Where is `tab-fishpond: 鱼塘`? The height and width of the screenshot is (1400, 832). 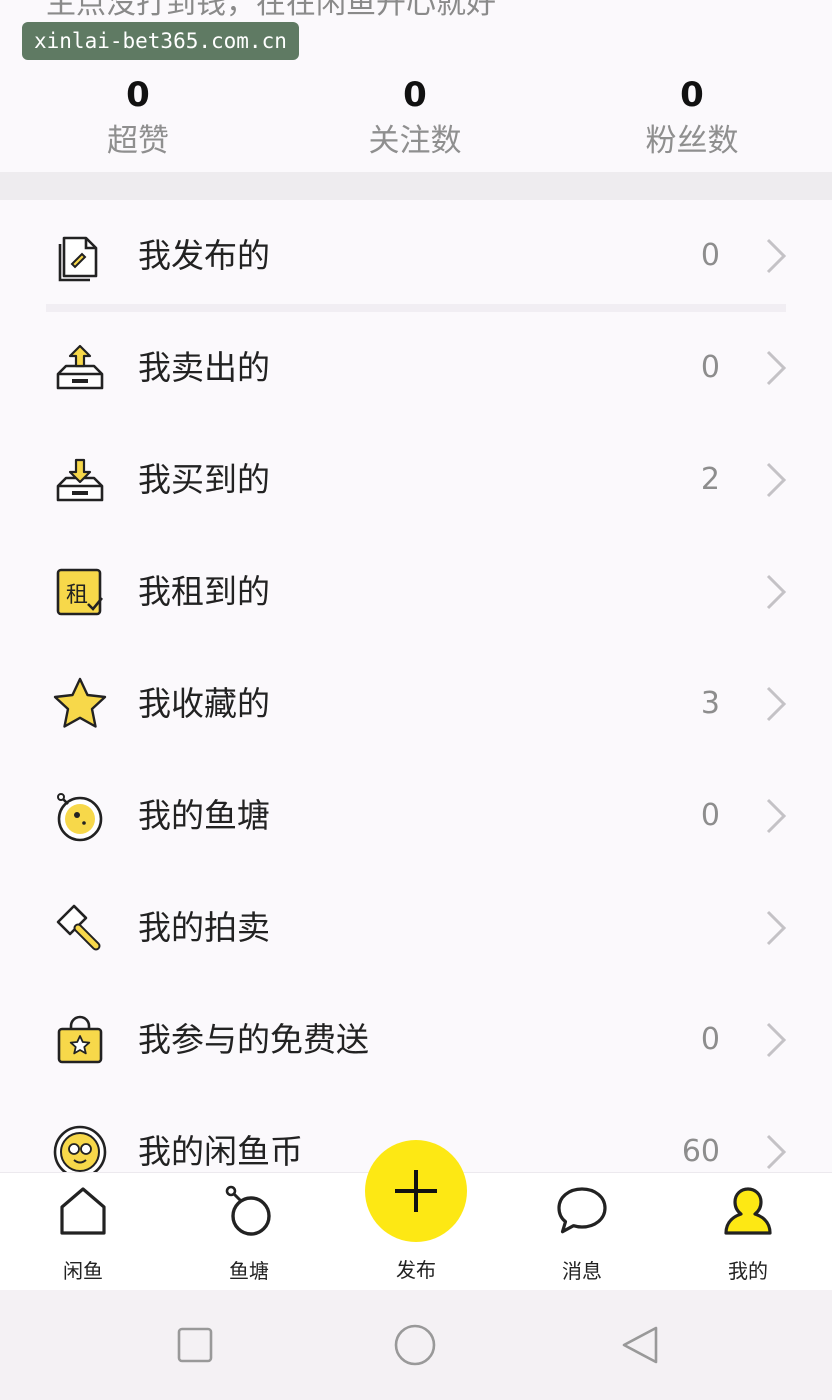
tab-fishpond: 鱼塘 is located at coordinates (249, 1233).